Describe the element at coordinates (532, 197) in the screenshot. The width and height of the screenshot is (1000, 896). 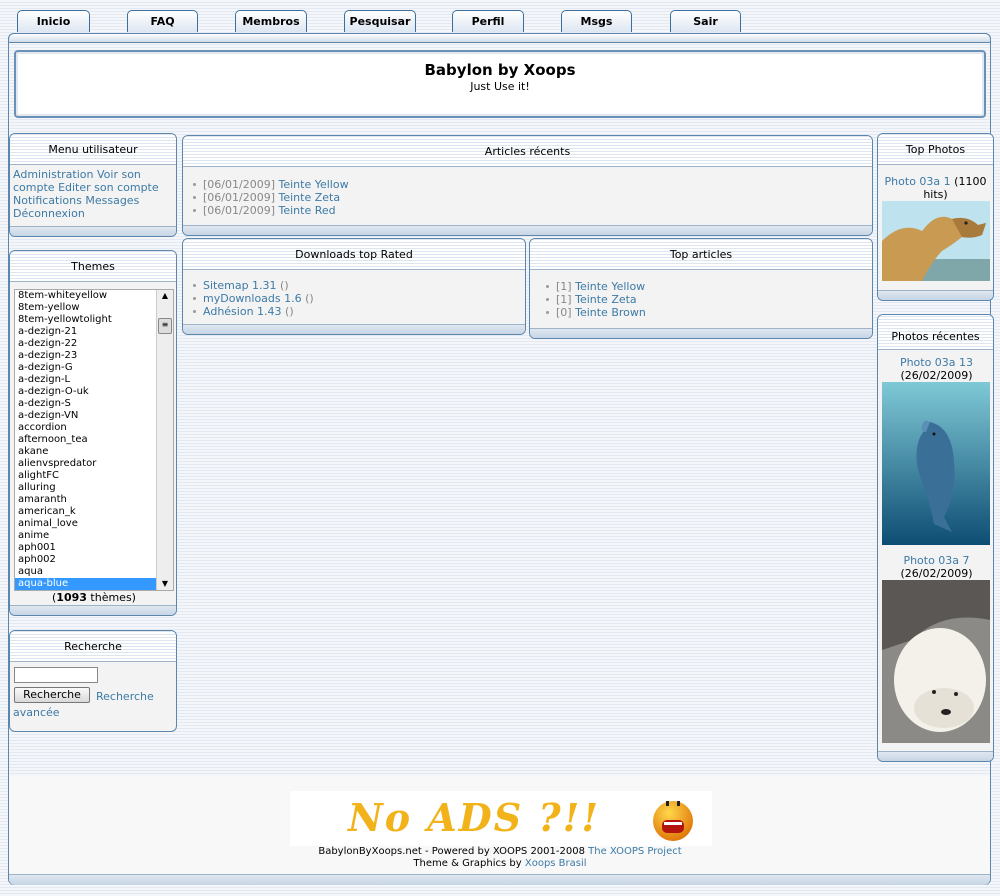
I see `list-item: [06/01/2009] Teinte Zeta` at that location.